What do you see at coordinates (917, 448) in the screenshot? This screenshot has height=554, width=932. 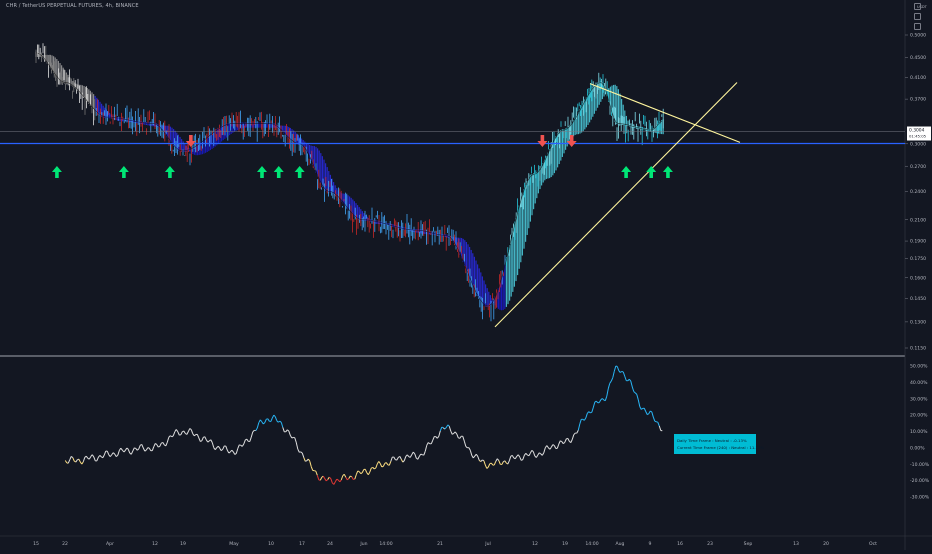 I see `osc-tick-label: 0.00%` at bounding box center [917, 448].